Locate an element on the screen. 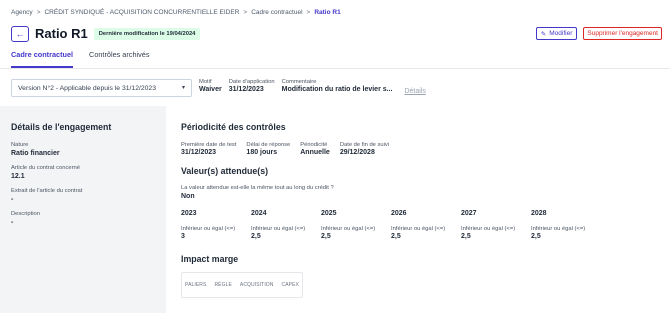 Image resolution: width=670 pixels, height=313 pixels. field-label: Date de fin de suivi is located at coordinates (364, 145).